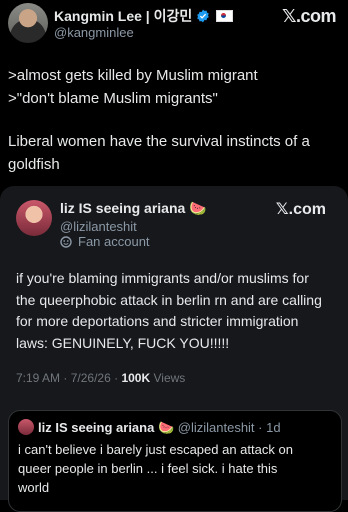 The height and width of the screenshot is (512, 348). Describe the element at coordinates (133, 208) in the screenshot. I see `quoted-author-name: liz IS seeing ariana 🍉` at that location.